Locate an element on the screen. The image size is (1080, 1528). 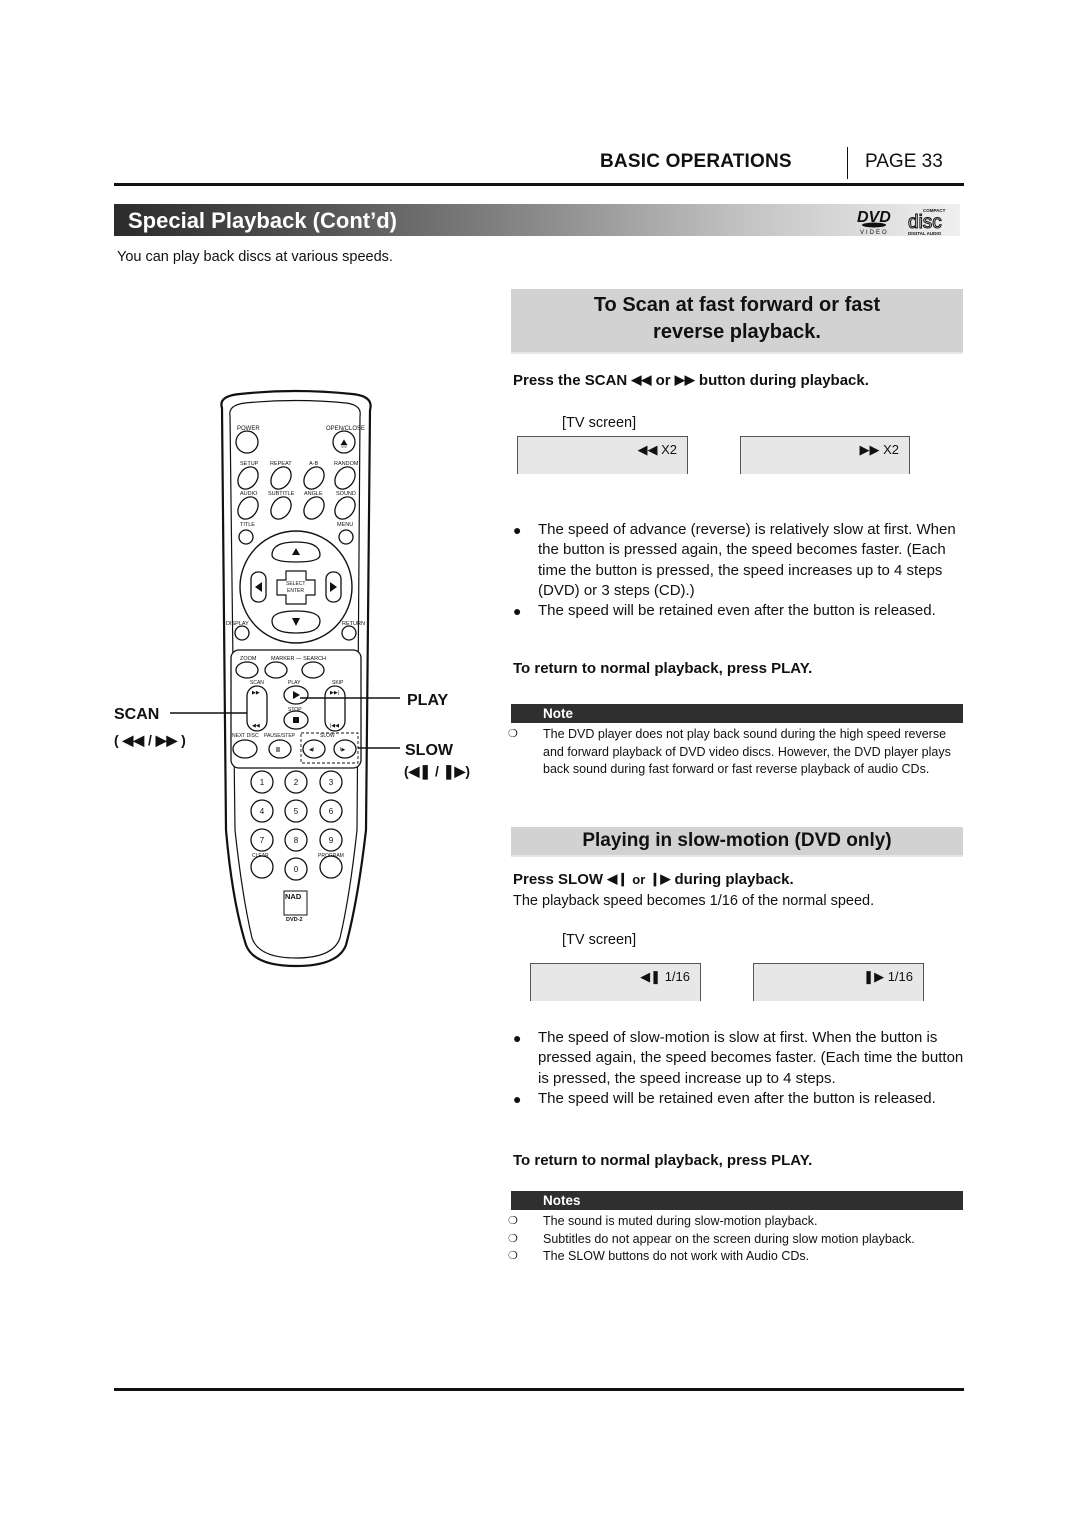
svg-text: VIDEO is located at coordinates (874, 233).